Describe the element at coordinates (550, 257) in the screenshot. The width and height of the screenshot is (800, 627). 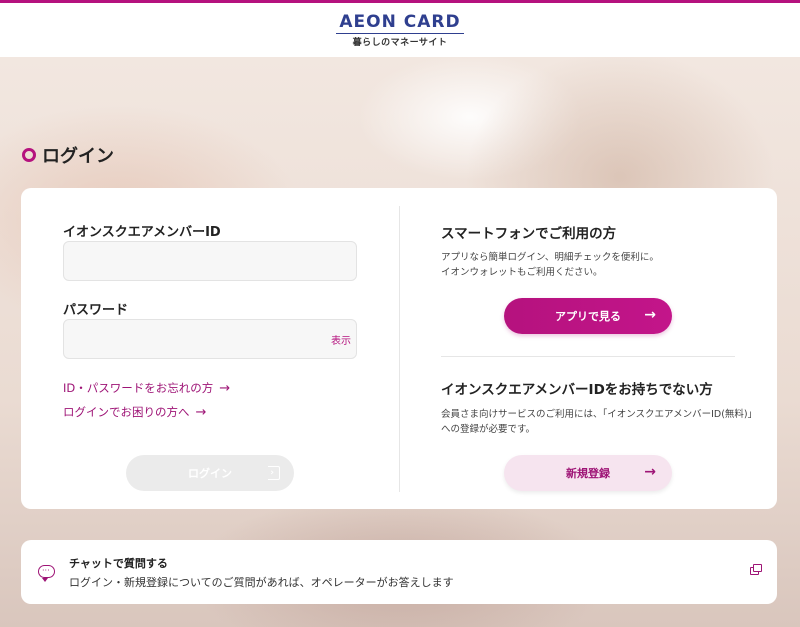
I see `smartphone-desc-line1: アプリなら簡単ログイン、明細チェックを便利に。` at that location.